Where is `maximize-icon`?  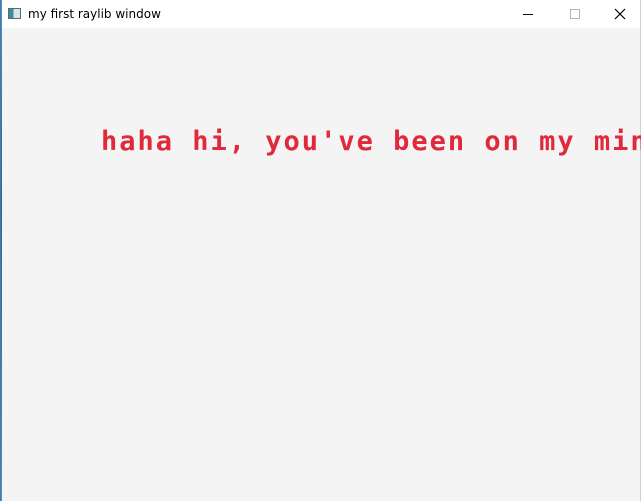 maximize-icon is located at coordinates (575, 14).